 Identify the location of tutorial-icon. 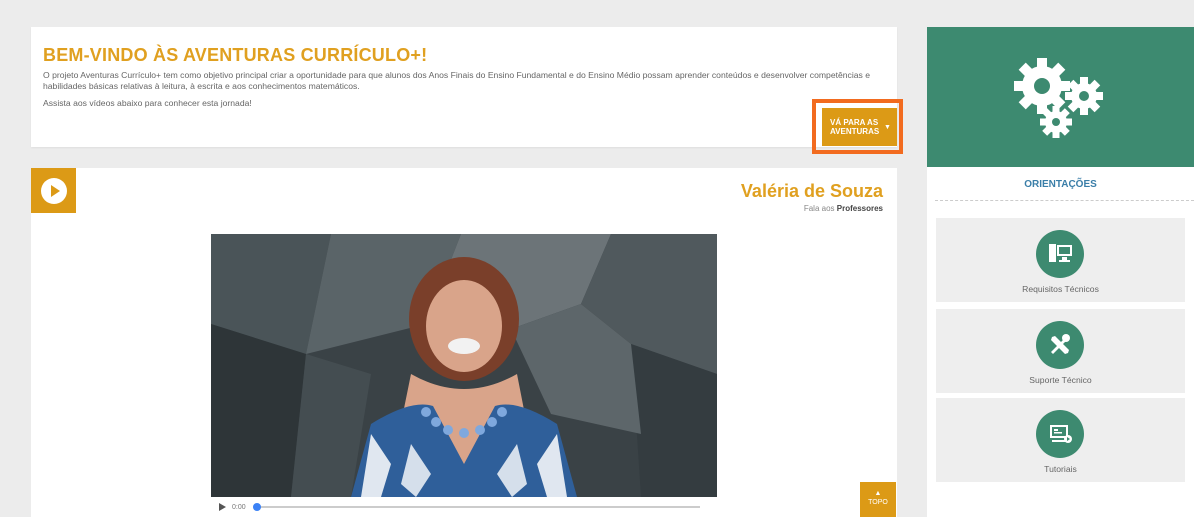
(1060, 434).